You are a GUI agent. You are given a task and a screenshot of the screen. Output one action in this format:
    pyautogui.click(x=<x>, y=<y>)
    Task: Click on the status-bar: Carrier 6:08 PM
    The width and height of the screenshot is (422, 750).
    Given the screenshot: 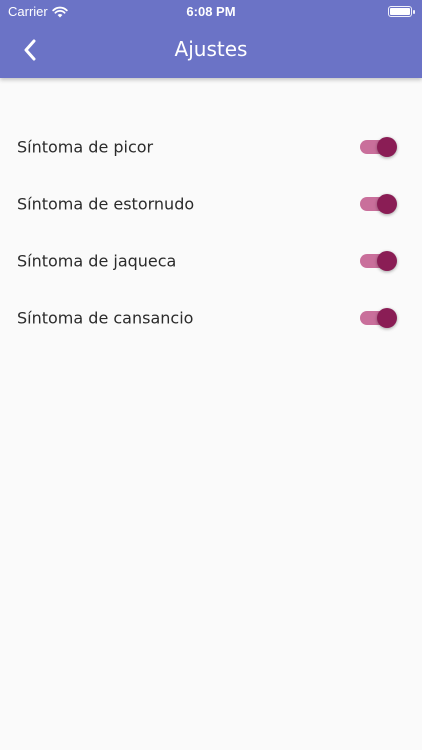 What is the action you would take?
    pyautogui.click(x=211, y=11)
    